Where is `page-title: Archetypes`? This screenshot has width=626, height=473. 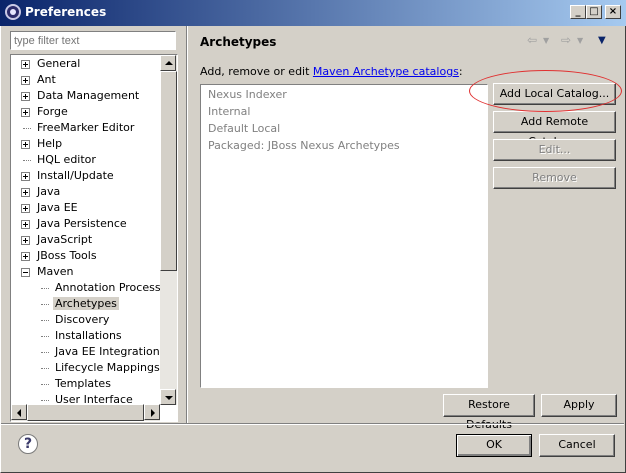 page-title: Archetypes is located at coordinates (238, 42).